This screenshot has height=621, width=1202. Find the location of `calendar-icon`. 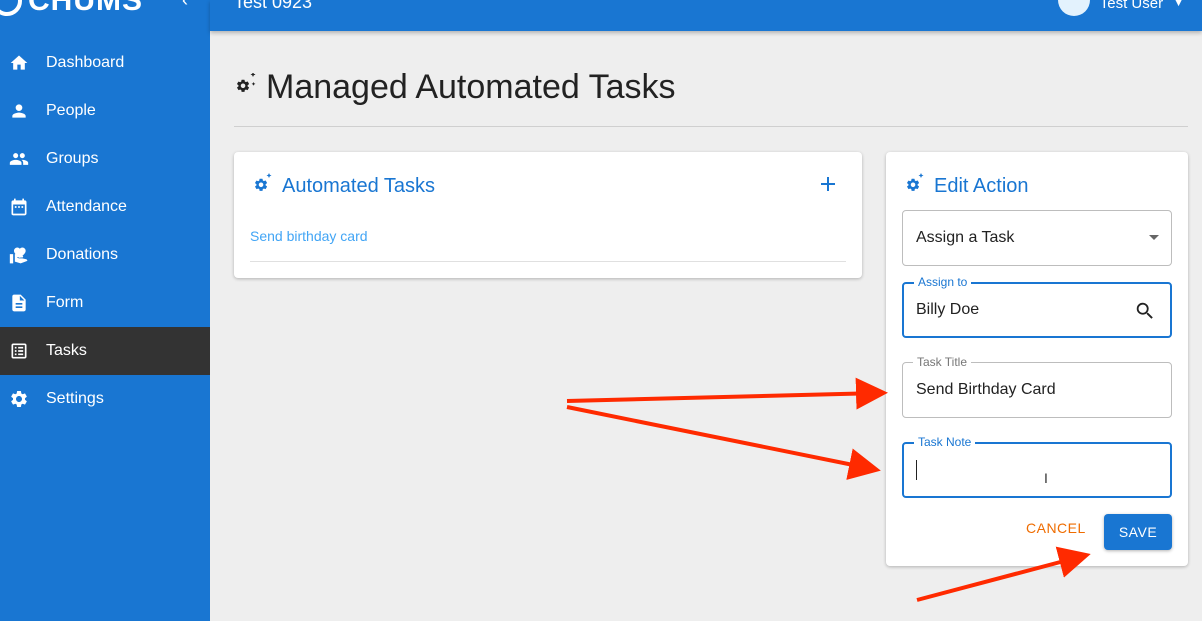

calendar-icon is located at coordinates (19, 207).